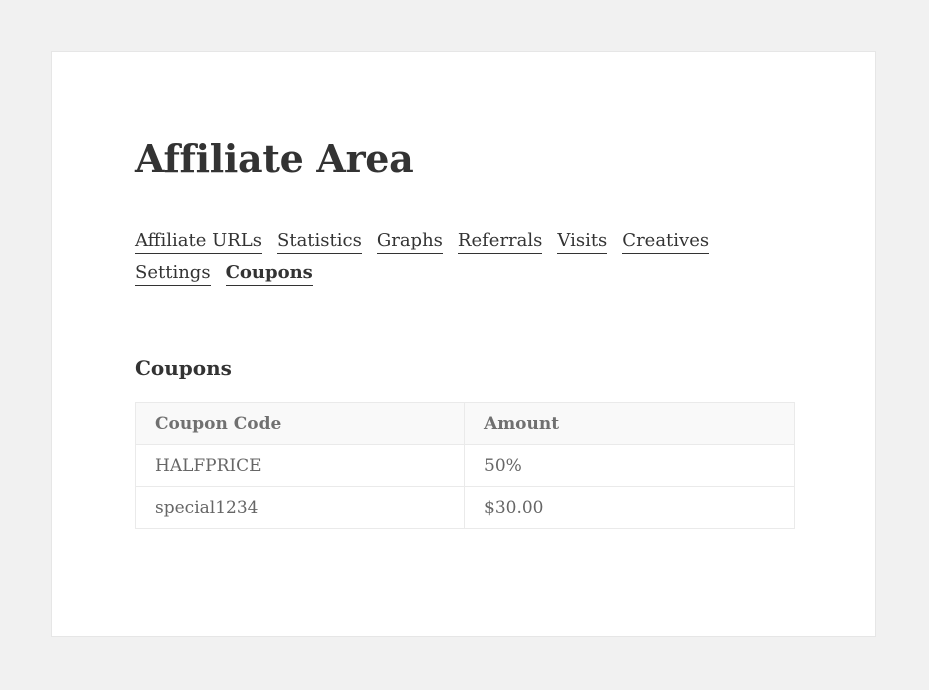 This screenshot has width=929, height=690. What do you see at coordinates (300, 423) in the screenshot?
I see `column-header-coupon-code: Coupon Code` at bounding box center [300, 423].